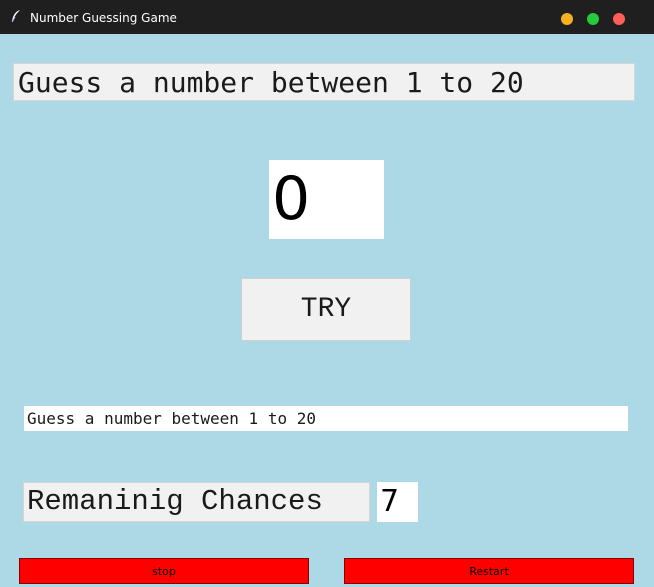 This screenshot has height=587, width=654. I want to click on feather-icon, so click(15, 16).